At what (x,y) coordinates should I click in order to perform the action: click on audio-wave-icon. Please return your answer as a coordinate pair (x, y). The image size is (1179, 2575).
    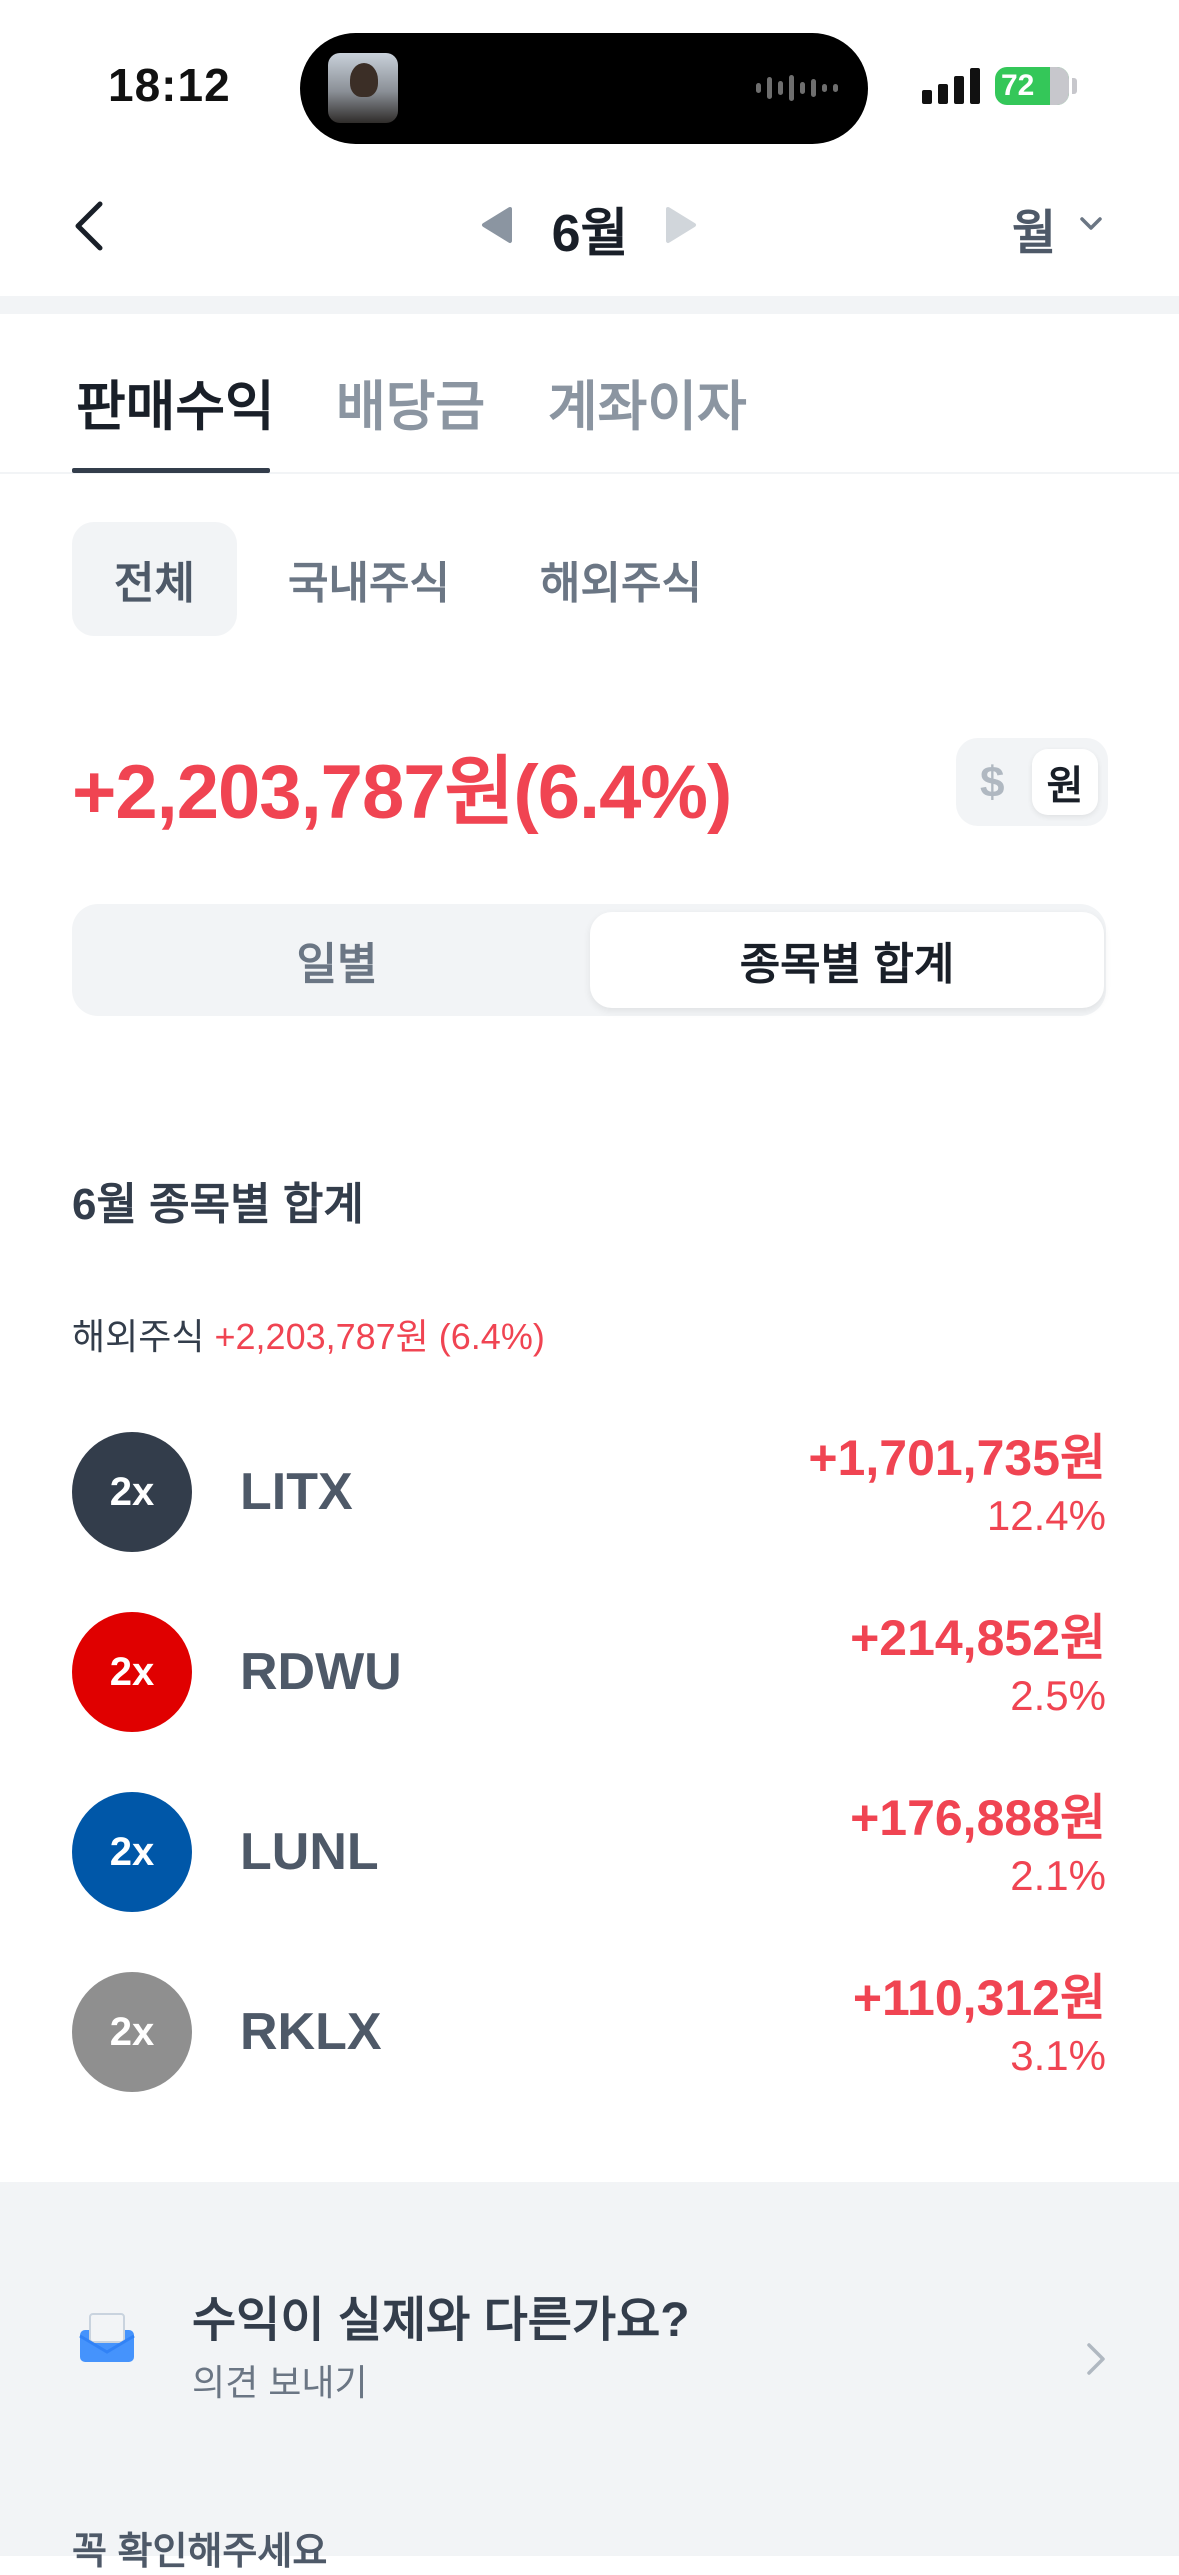
    Looking at the image, I should click on (797, 88).